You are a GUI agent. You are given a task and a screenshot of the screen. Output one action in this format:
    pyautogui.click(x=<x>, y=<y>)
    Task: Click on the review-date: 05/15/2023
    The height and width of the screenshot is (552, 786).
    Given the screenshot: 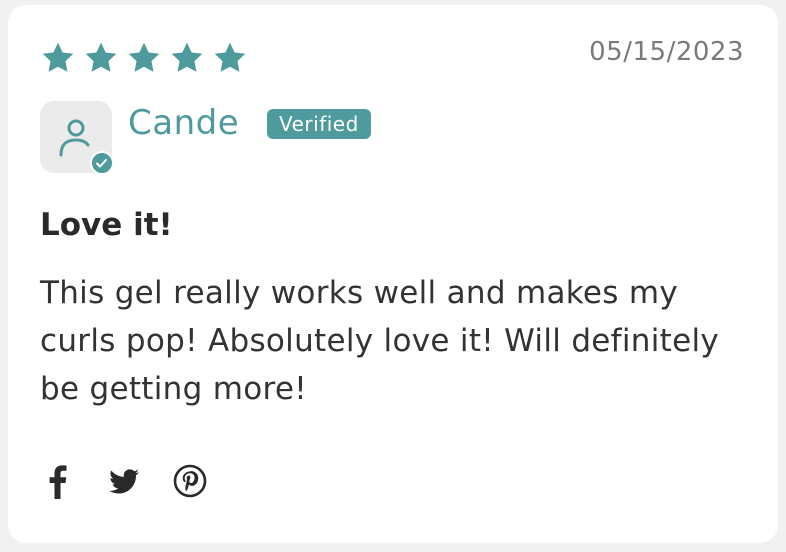 What is the action you would take?
    pyautogui.click(x=666, y=52)
    